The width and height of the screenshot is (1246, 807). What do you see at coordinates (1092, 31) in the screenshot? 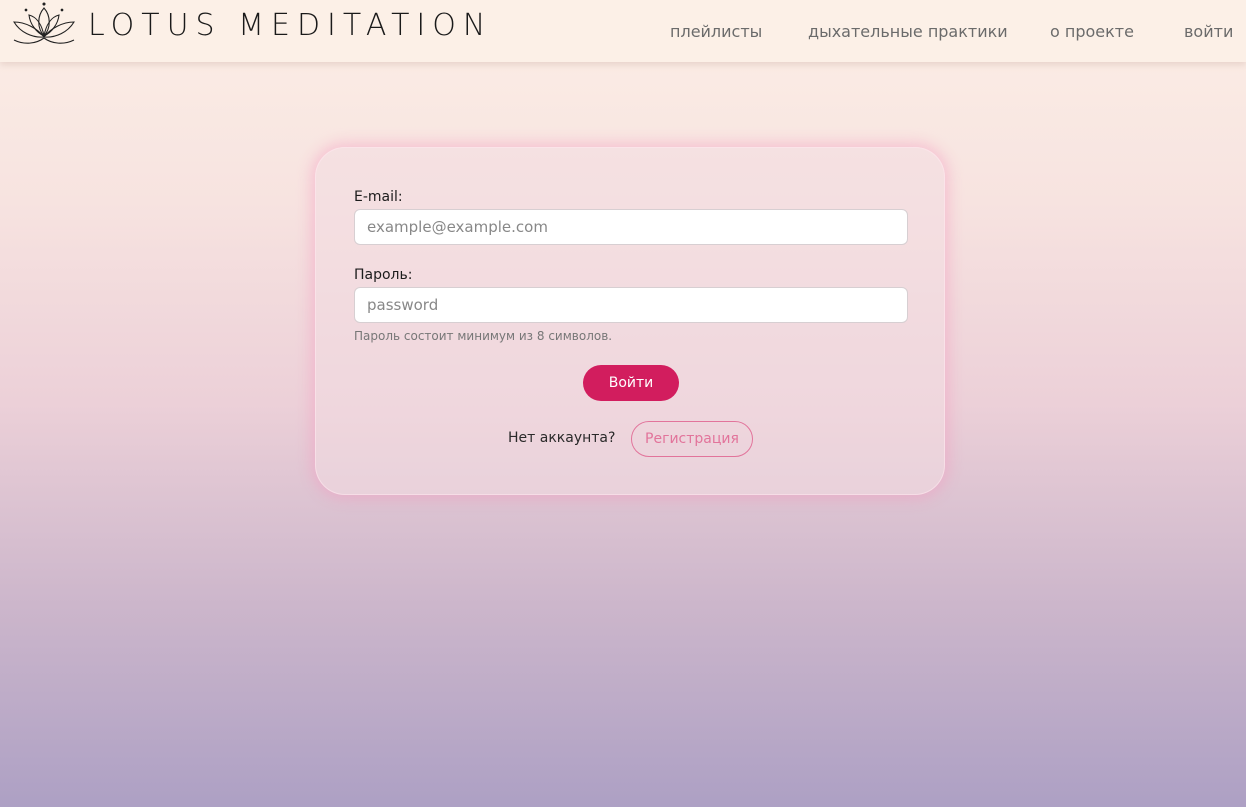
I see `nav-link-about: о проекте` at bounding box center [1092, 31].